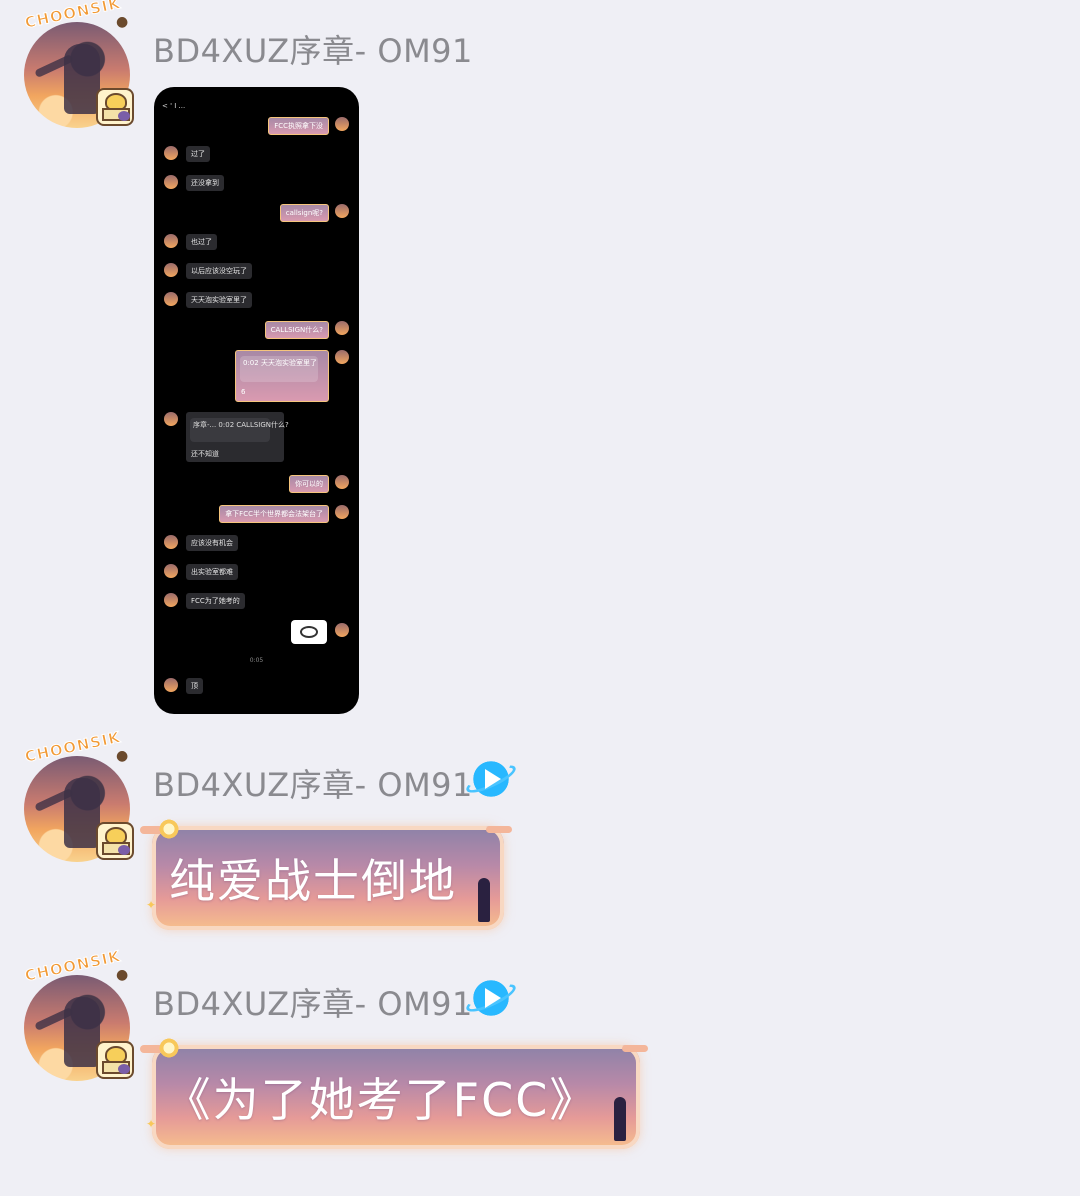 The width and height of the screenshot is (1080, 1196). I want to click on image-chat-row: CALLSIGN什么?, so click(256, 330).